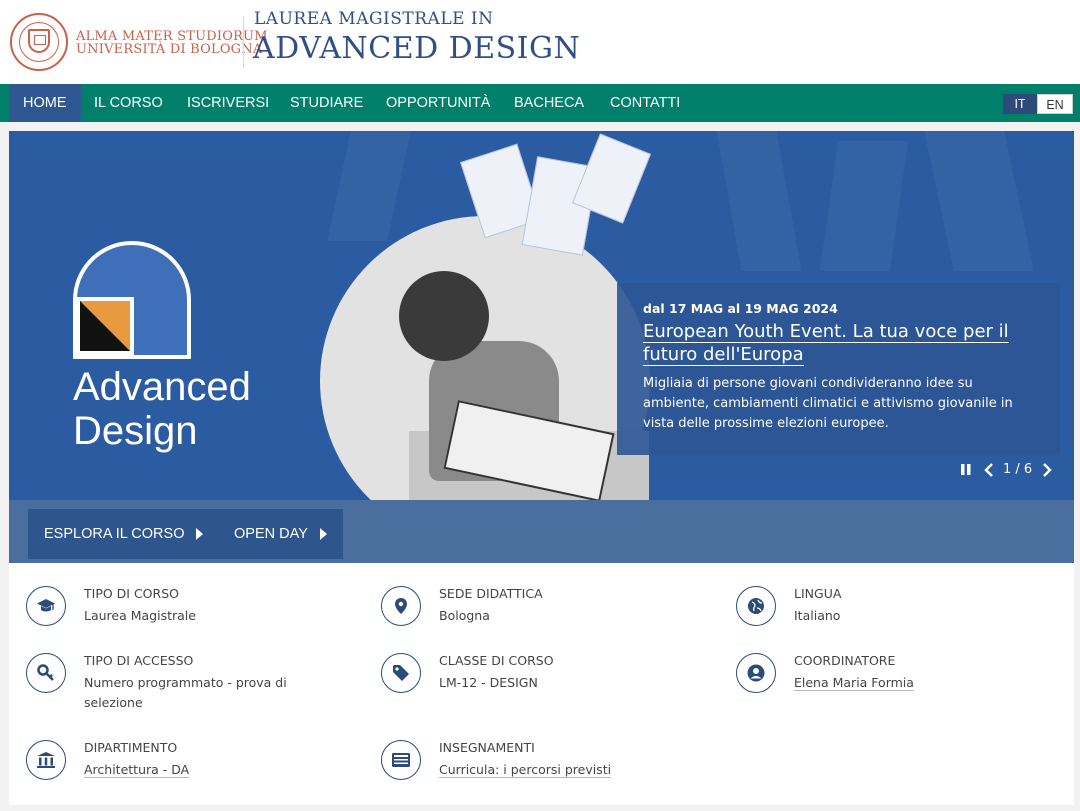  I want to click on university-seal-icon, so click(39, 42).